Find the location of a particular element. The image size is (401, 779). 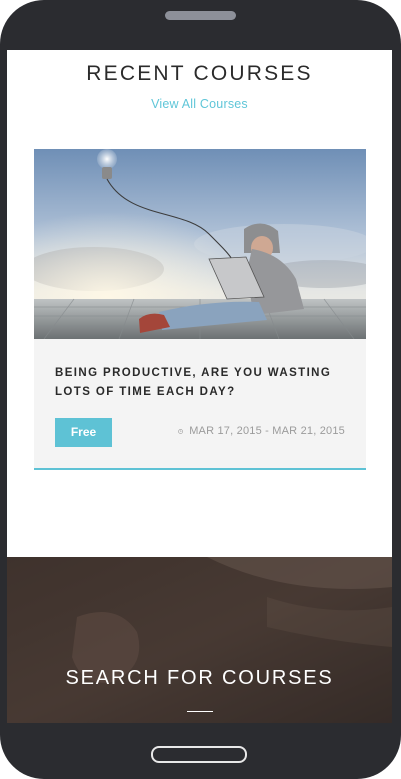

view-all-courses-link: View All Courses is located at coordinates (199, 104).